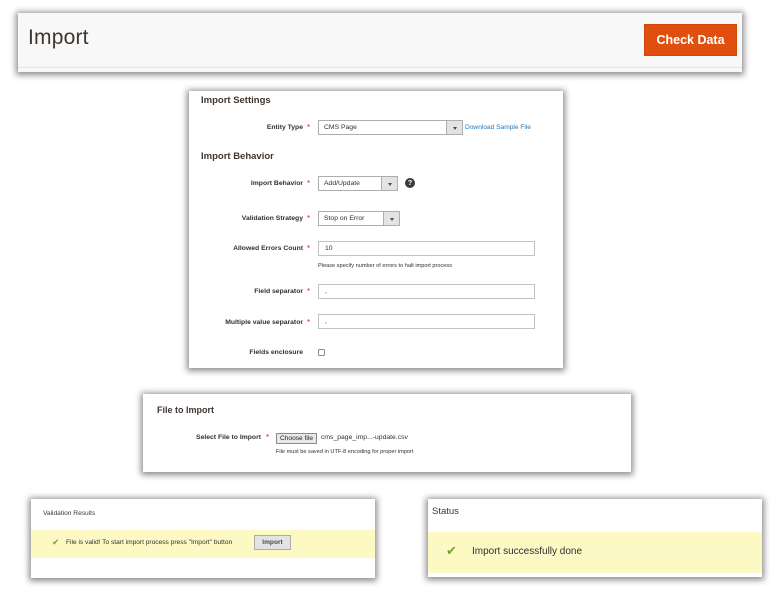 Image resolution: width=776 pixels, height=591 pixels. Describe the element at coordinates (342, 183) in the screenshot. I see `import-behavior-value: Add/Update` at that location.